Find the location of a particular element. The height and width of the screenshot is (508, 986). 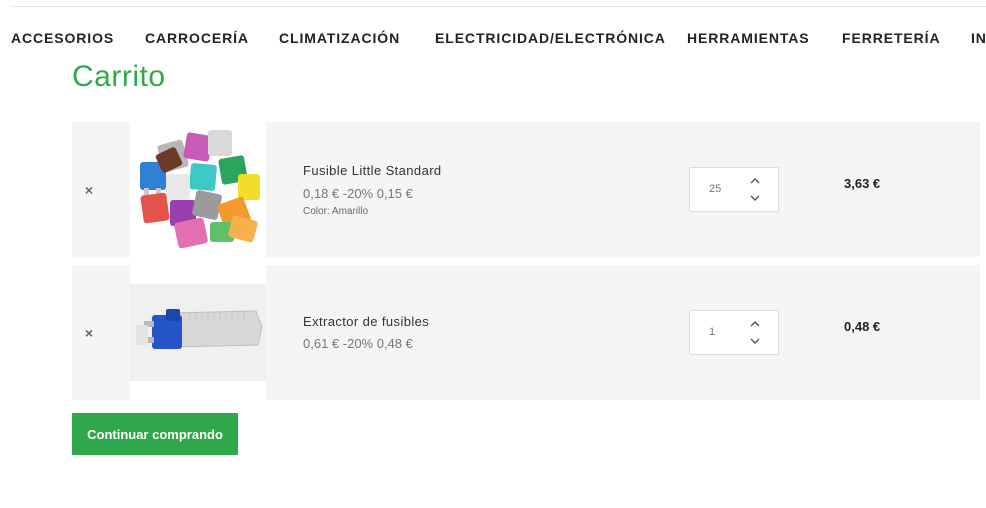

quantity-value: 1 is located at coordinates (712, 332).